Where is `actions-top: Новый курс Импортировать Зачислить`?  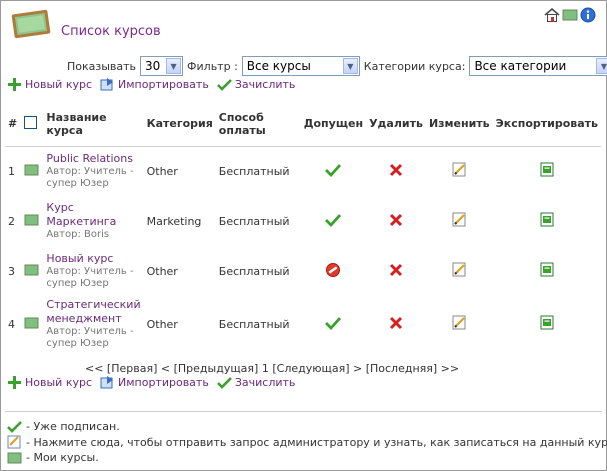
actions-top: Новый курс Импортировать Зачислить is located at coordinates (153, 84).